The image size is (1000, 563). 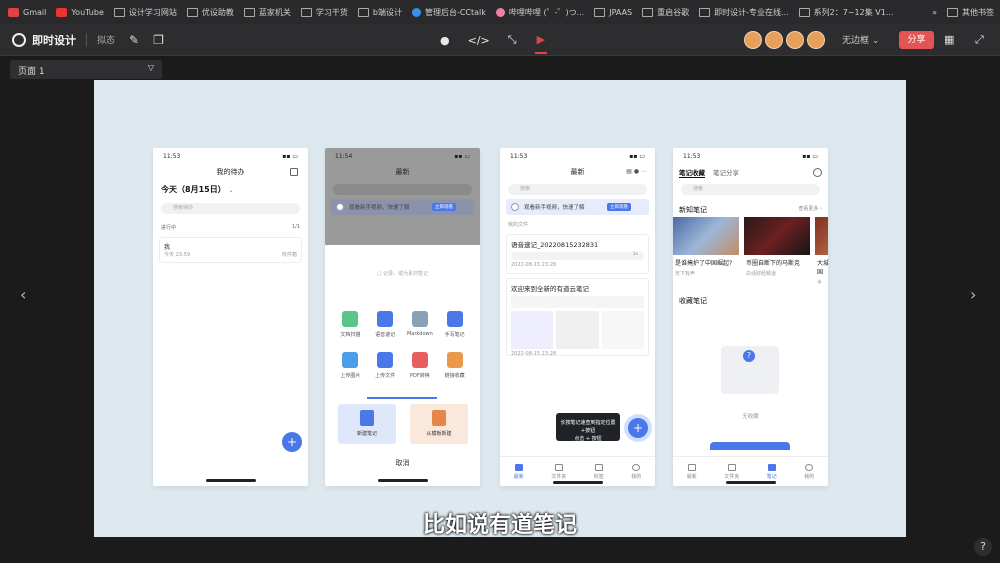 What do you see at coordinates (541, 40) in the screenshot?
I see `play-icon: ▶` at bounding box center [541, 40].